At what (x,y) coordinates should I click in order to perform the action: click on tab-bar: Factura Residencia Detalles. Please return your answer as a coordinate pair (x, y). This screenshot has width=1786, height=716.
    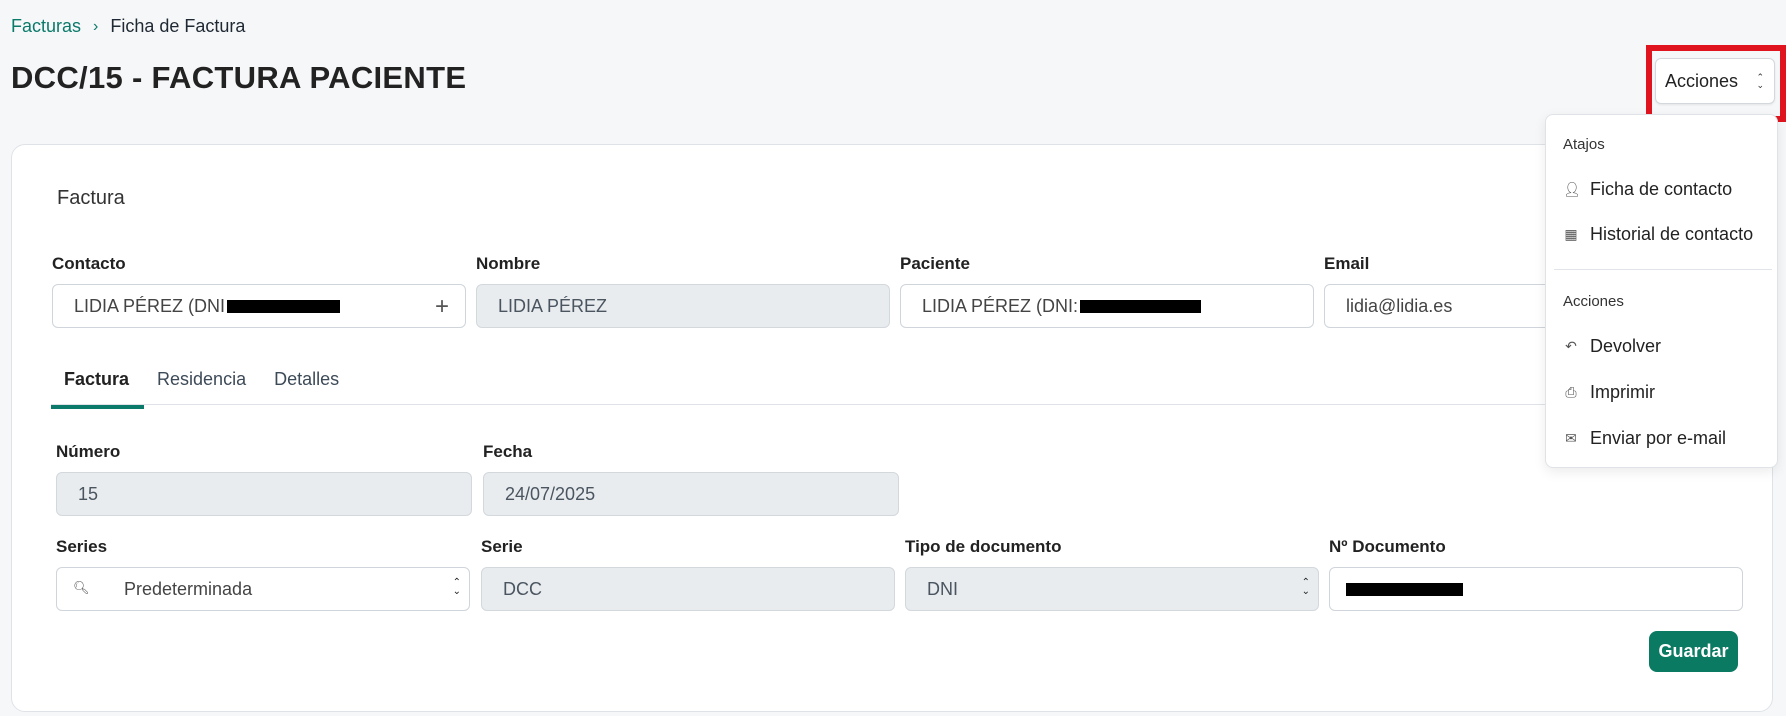
    Looking at the image, I should click on (202, 387).